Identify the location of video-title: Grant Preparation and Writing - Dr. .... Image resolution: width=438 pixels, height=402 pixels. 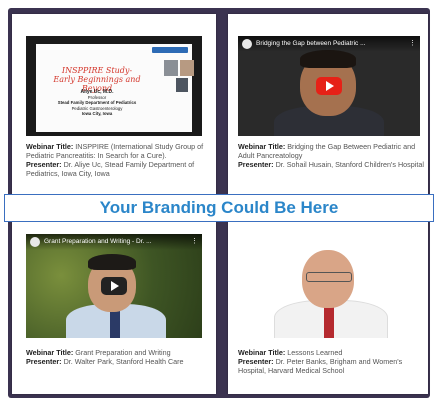
(119, 241).